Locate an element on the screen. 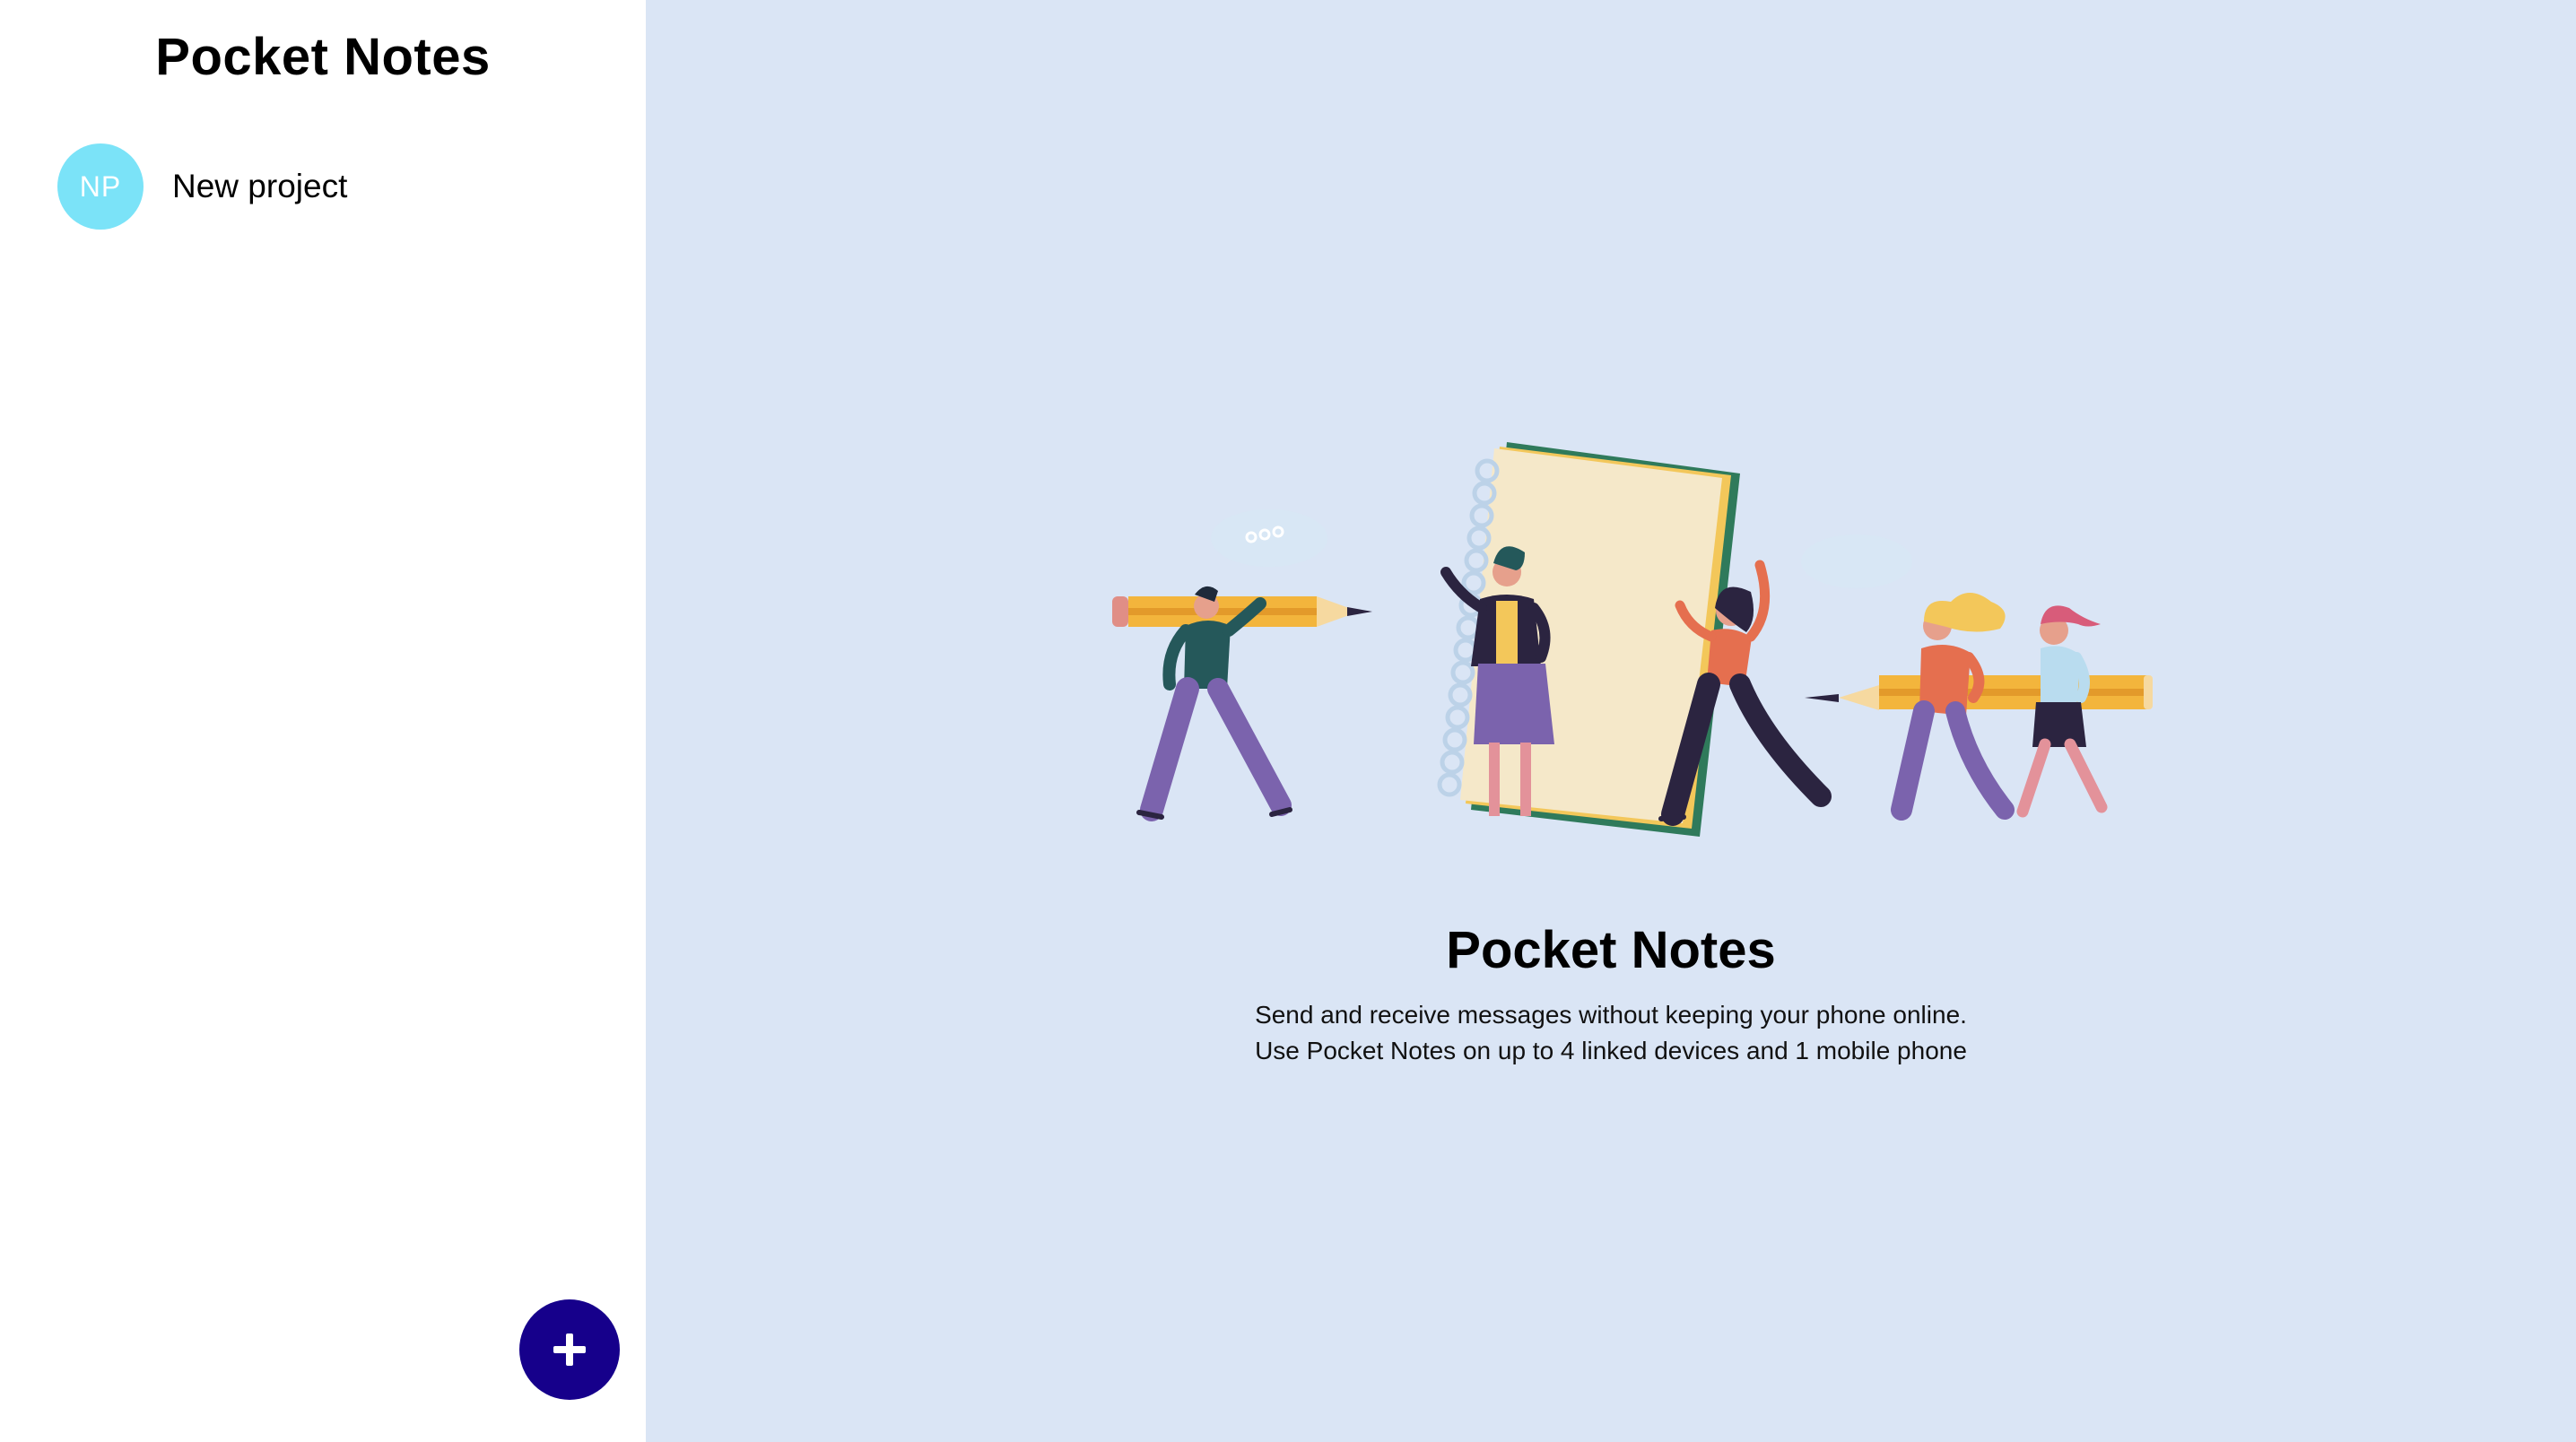 This screenshot has width=2576, height=1442. group-avatar: NP is located at coordinates (100, 187).